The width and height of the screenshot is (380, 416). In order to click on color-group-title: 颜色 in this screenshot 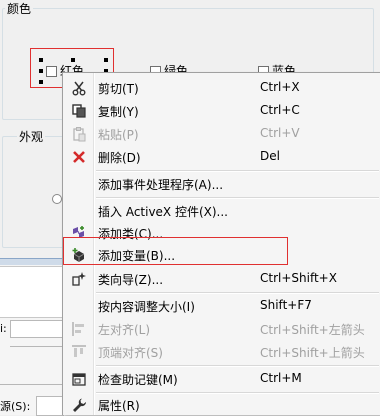, I will do `click(19, 8)`.